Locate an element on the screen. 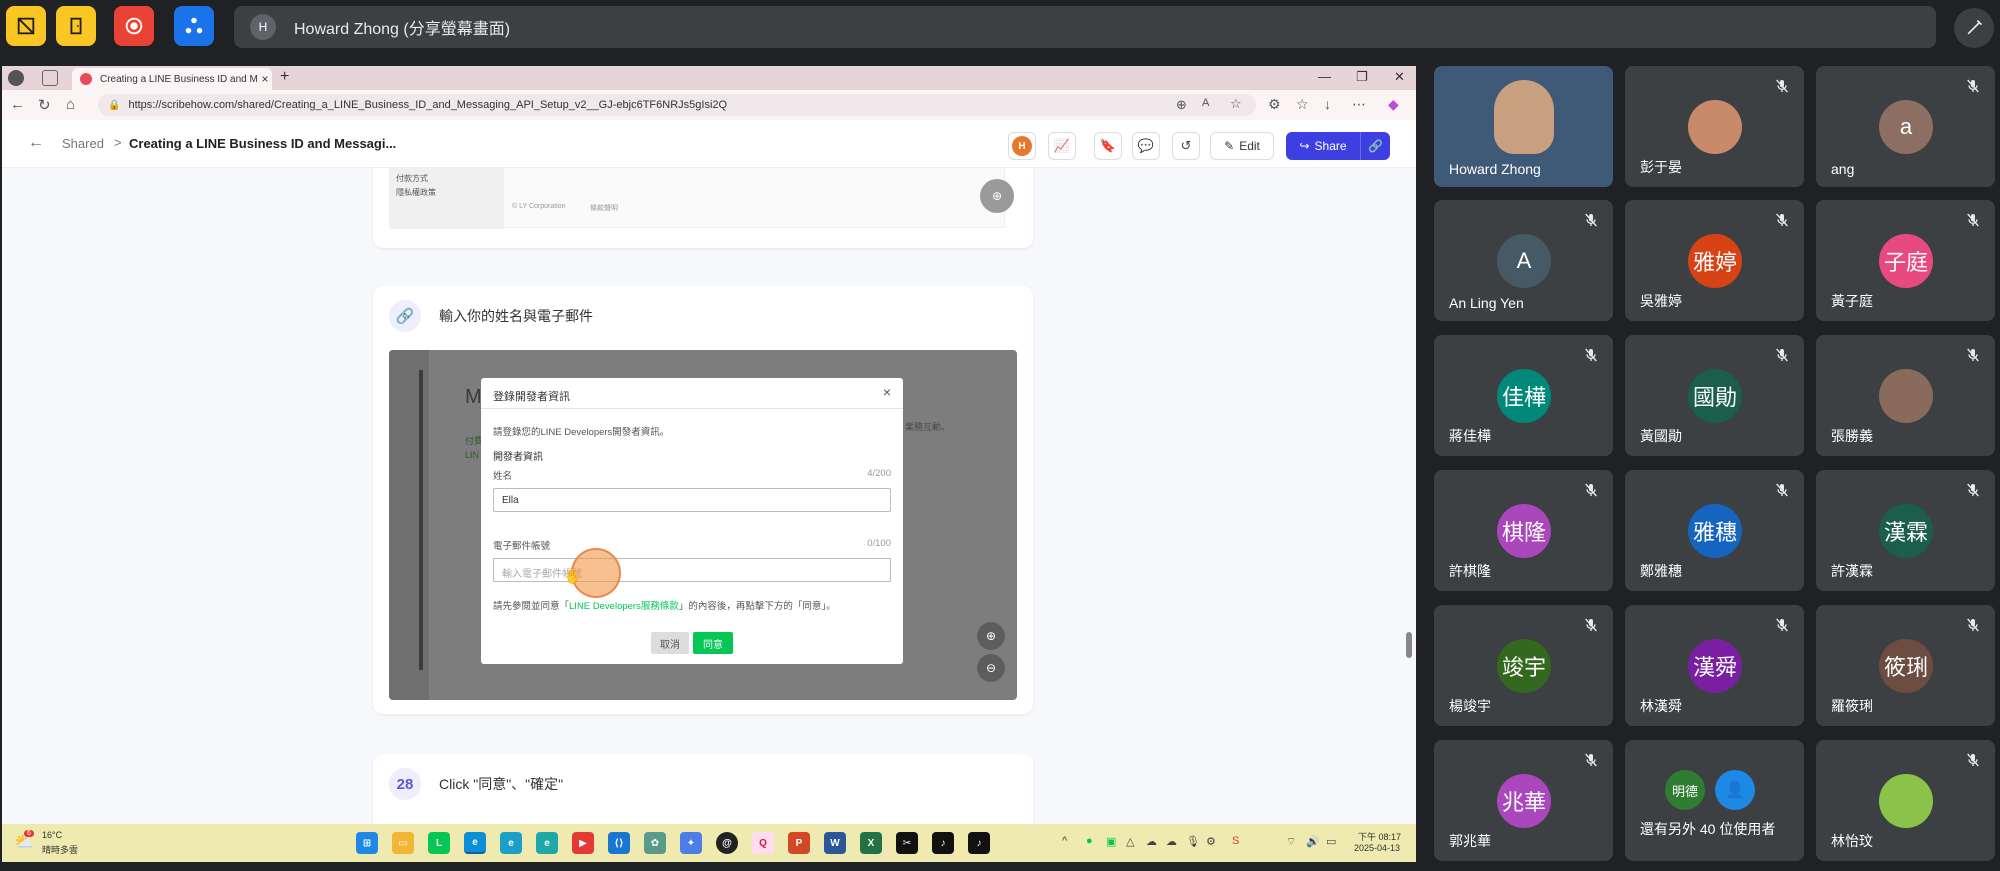 This screenshot has height=871, width=2000. participant-tile: 林怡玟 is located at coordinates (1905, 800).